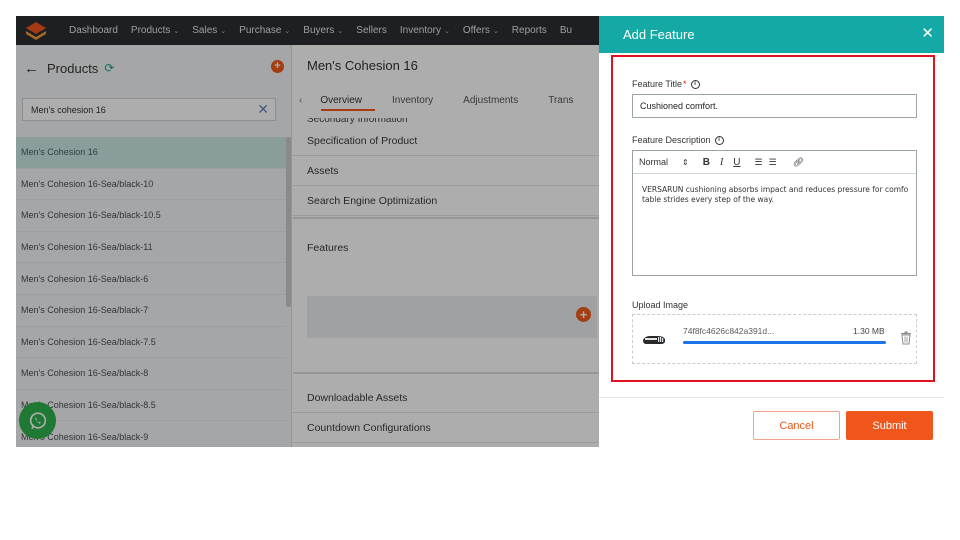  Describe the element at coordinates (685, 84) in the screenshot. I see `required-mark: *` at that location.